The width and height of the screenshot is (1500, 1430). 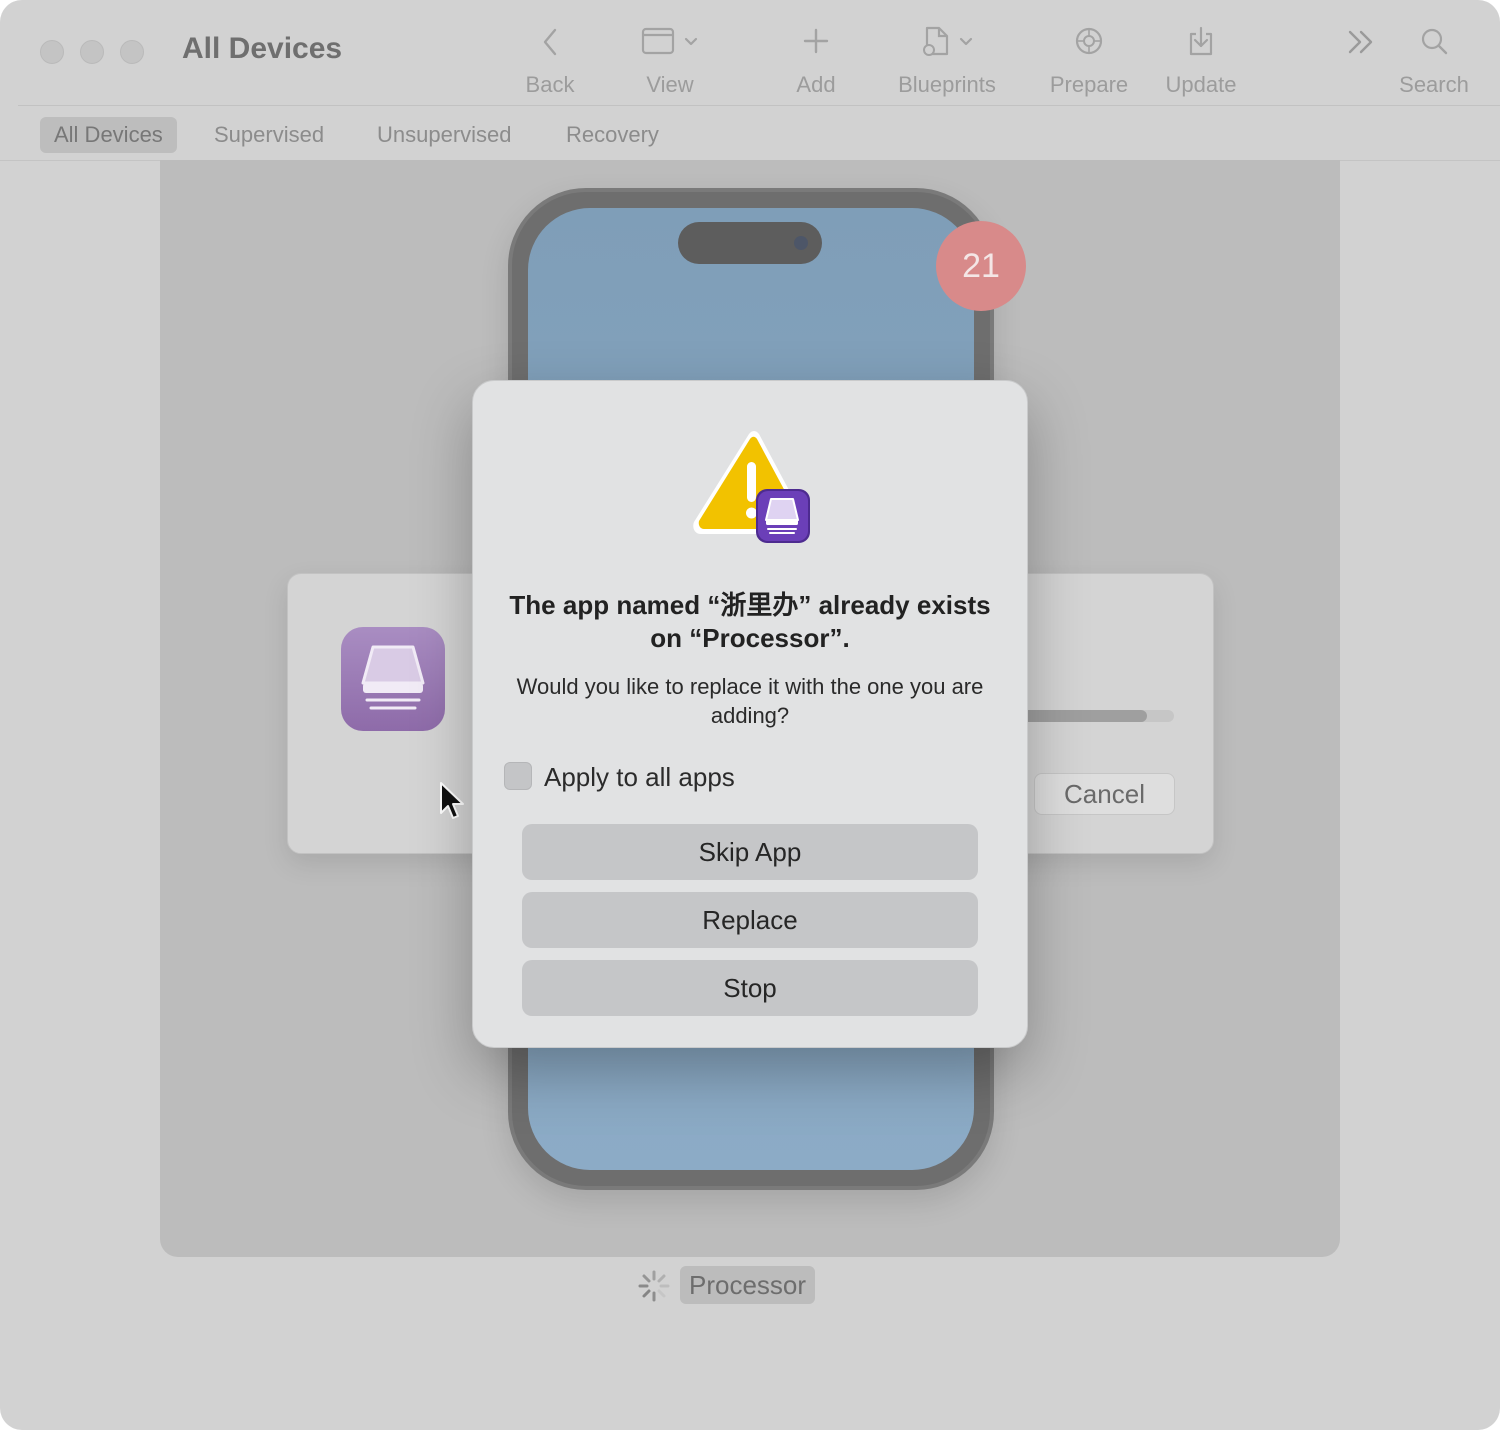 What do you see at coordinates (132, 52) in the screenshot?
I see `zoom-window-button` at bounding box center [132, 52].